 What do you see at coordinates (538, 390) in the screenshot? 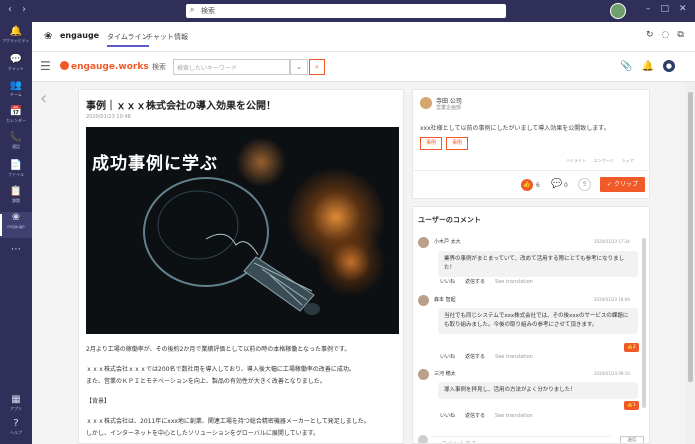
I see `comment-text: 導入事例を拝見し、活用の方法がよく分かりました！` at bounding box center [538, 390].